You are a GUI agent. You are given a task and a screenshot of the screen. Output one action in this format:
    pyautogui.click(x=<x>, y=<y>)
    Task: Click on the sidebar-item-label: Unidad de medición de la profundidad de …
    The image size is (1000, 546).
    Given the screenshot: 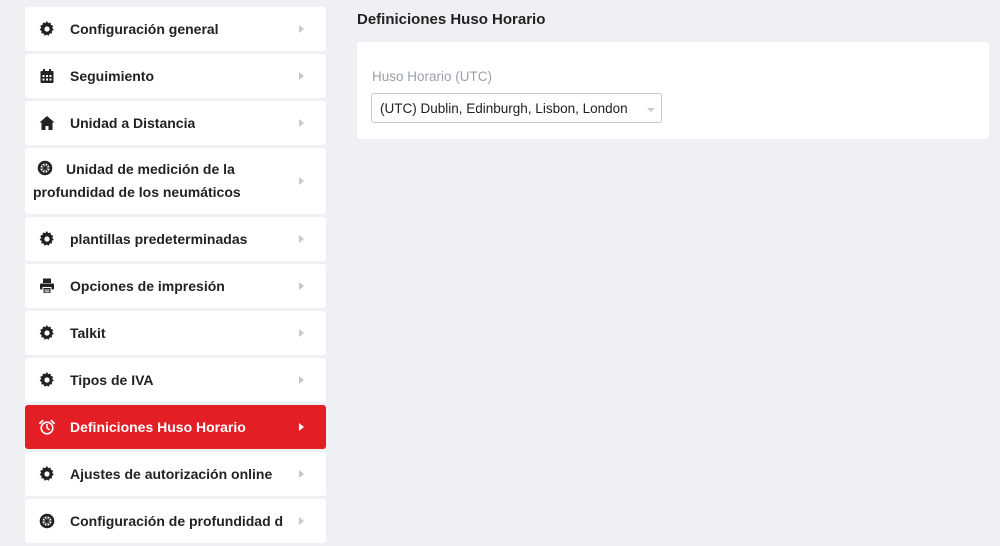 What is the action you would take?
    pyautogui.click(x=137, y=180)
    